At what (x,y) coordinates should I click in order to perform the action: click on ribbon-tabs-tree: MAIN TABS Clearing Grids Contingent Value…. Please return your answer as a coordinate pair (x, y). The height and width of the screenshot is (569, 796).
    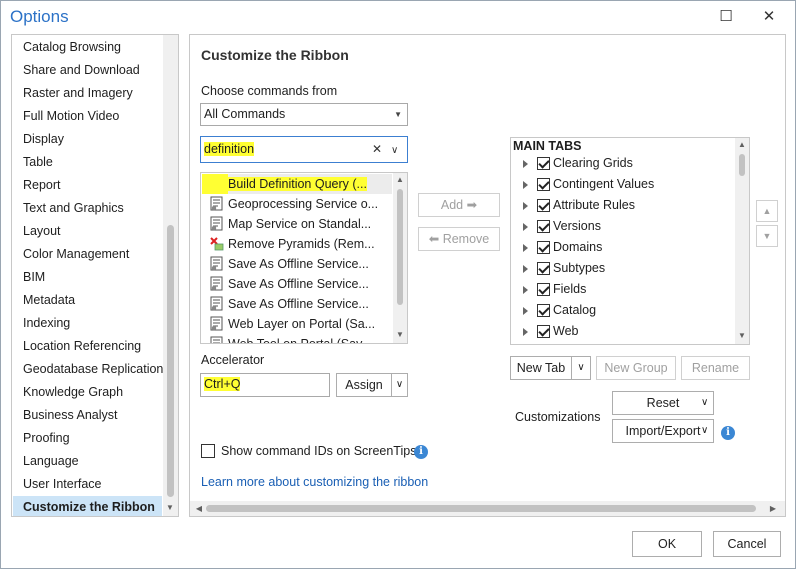
    Looking at the image, I should click on (630, 241).